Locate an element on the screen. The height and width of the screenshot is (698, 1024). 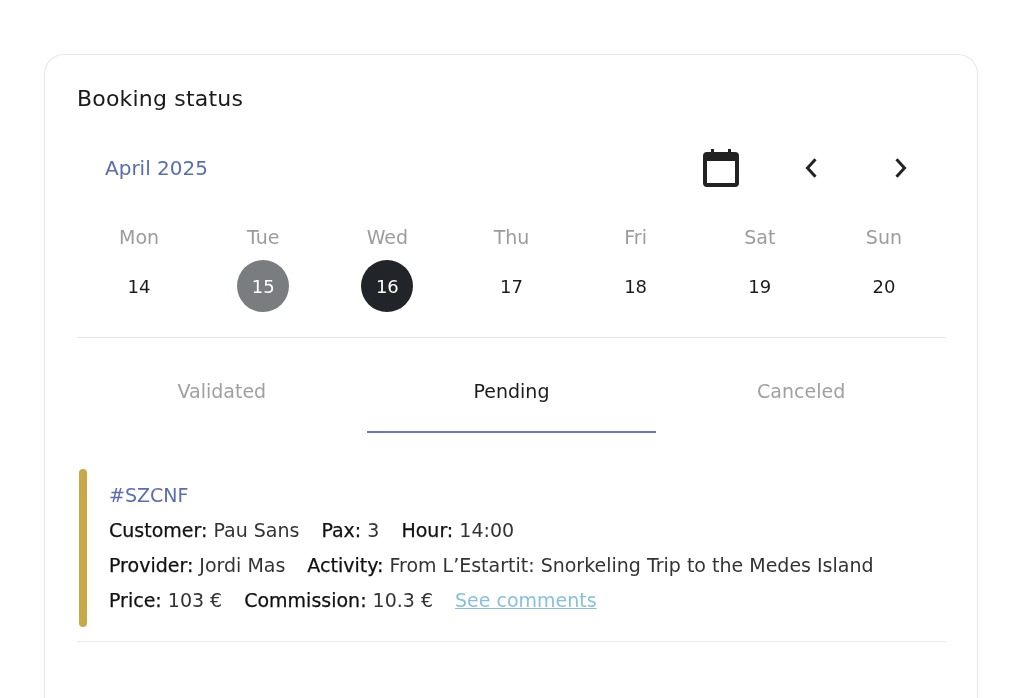
day-button: 17 is located at coordinates (511, 286).